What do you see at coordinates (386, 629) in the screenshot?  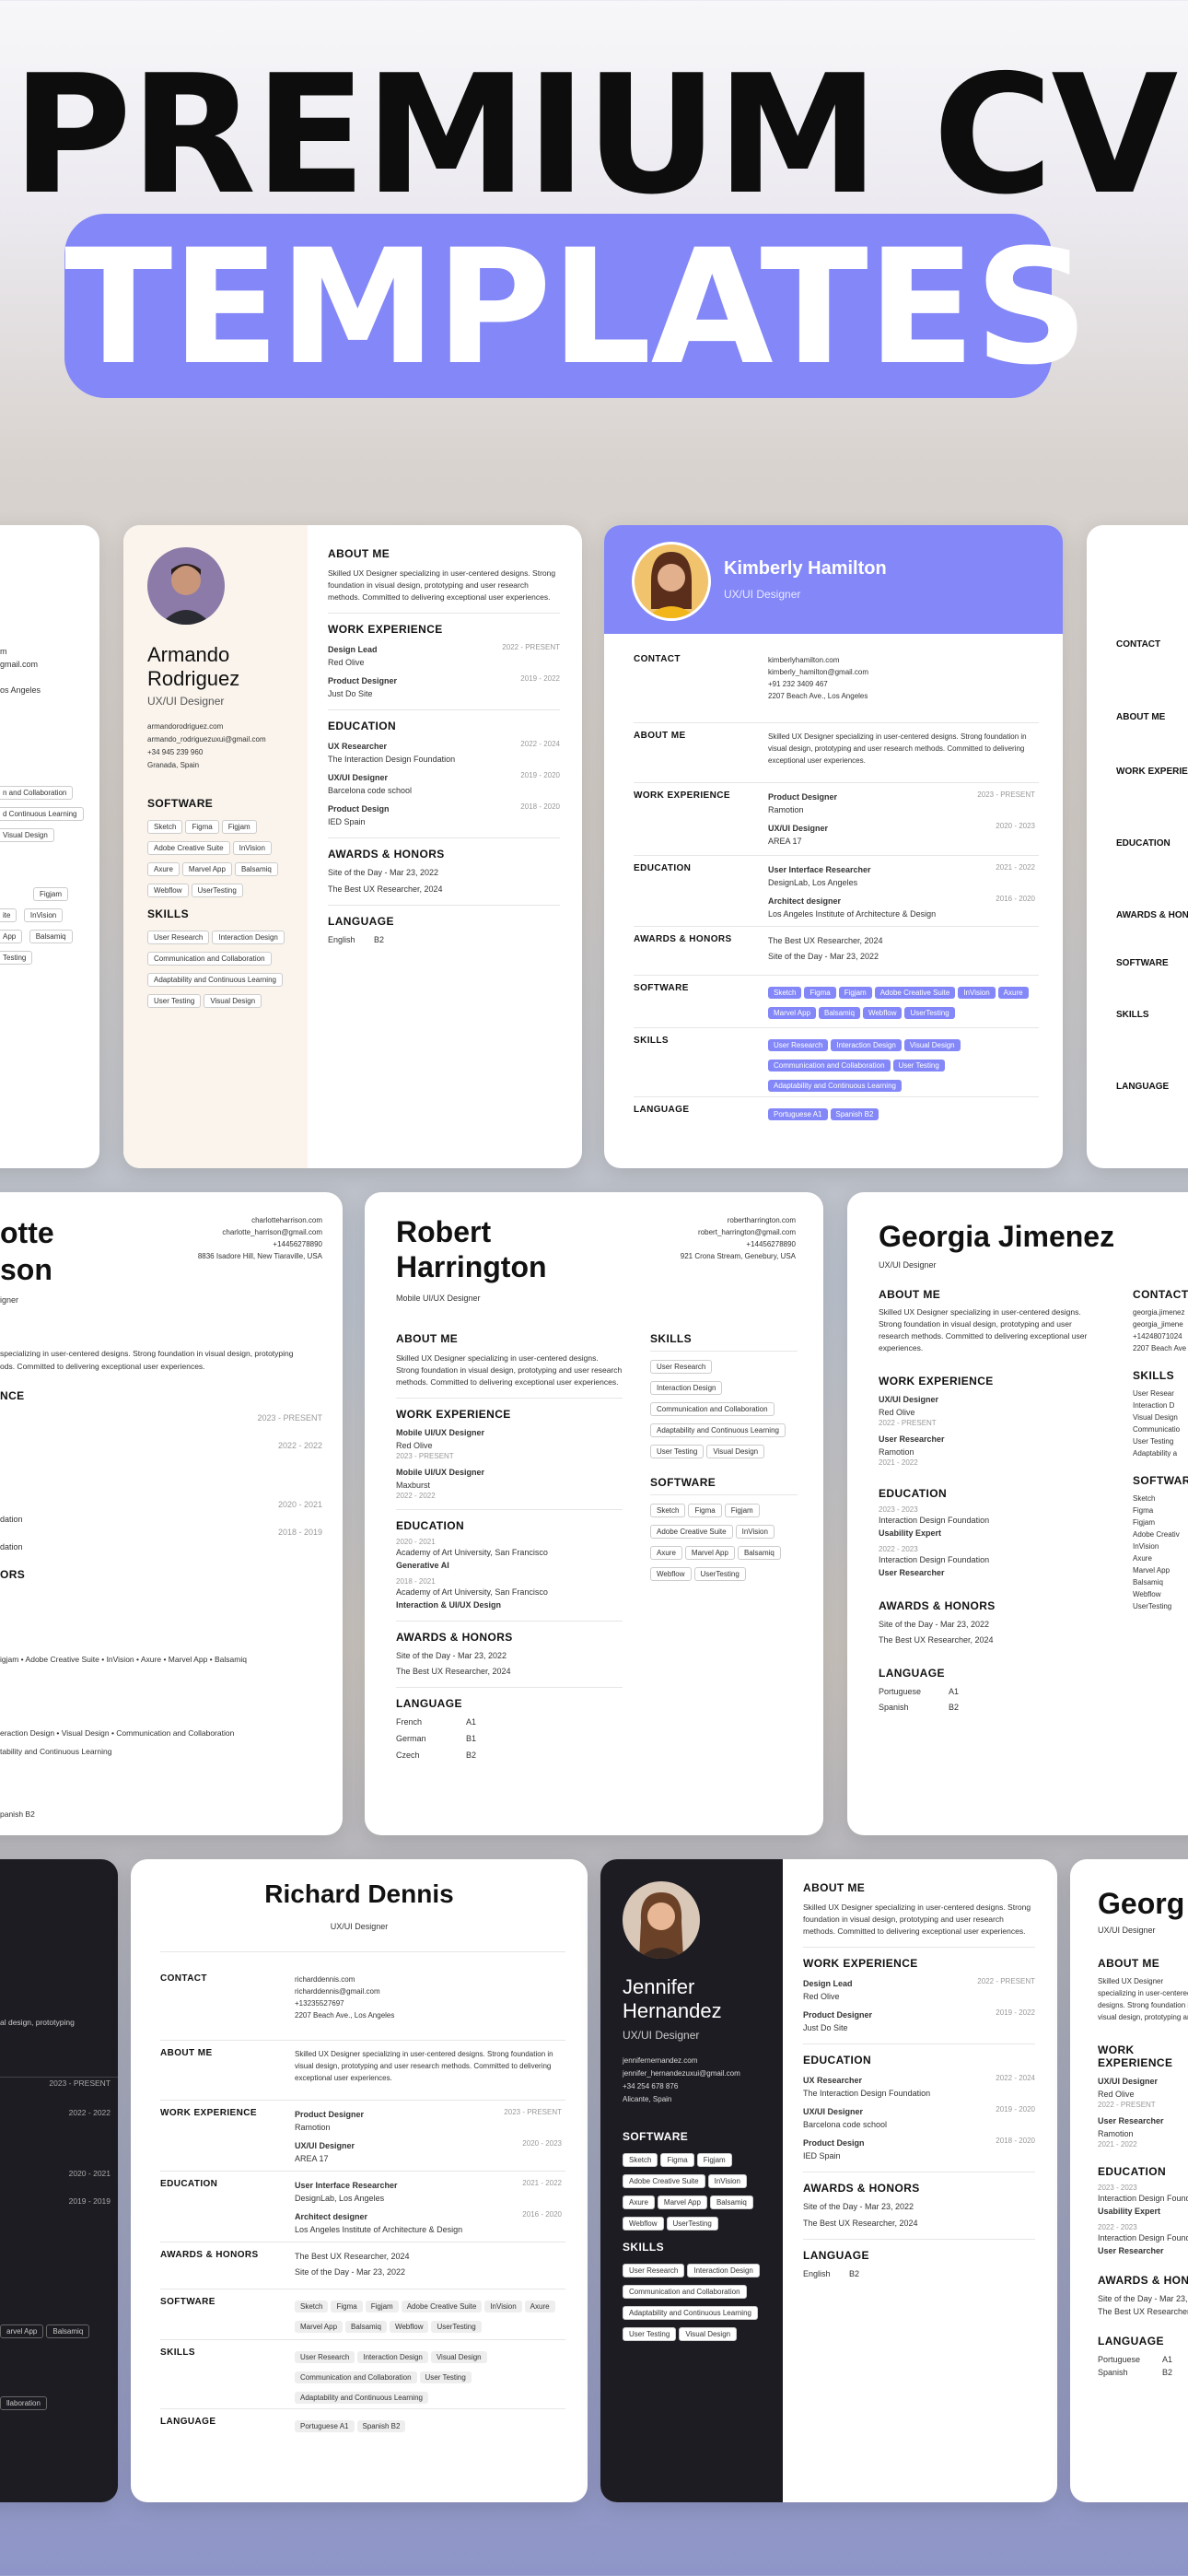 I see `work-heading: WORK EXPERIENCE` at bounding box center [386, 629].